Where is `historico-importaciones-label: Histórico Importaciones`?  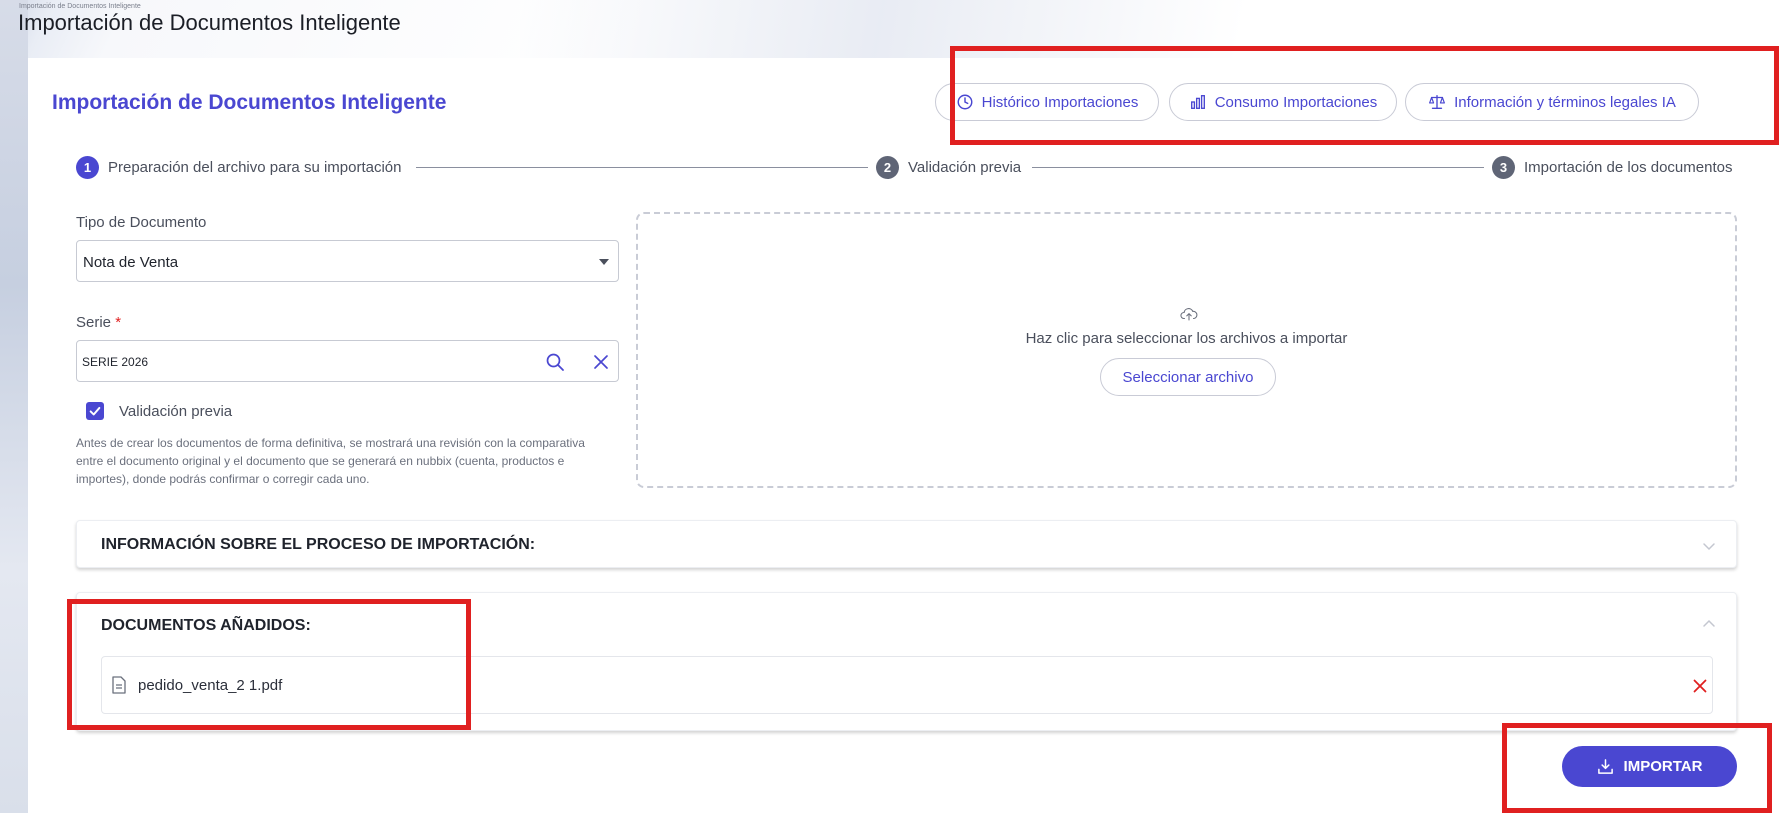 historico-importaciones-label: Histórico Importaciones is located at coordinates (1060, 102).